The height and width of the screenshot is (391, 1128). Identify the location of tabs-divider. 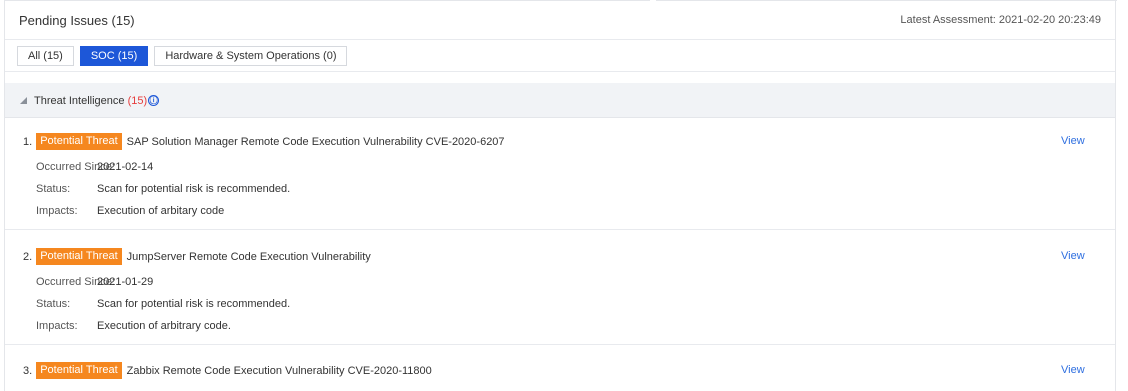
(560, 71).